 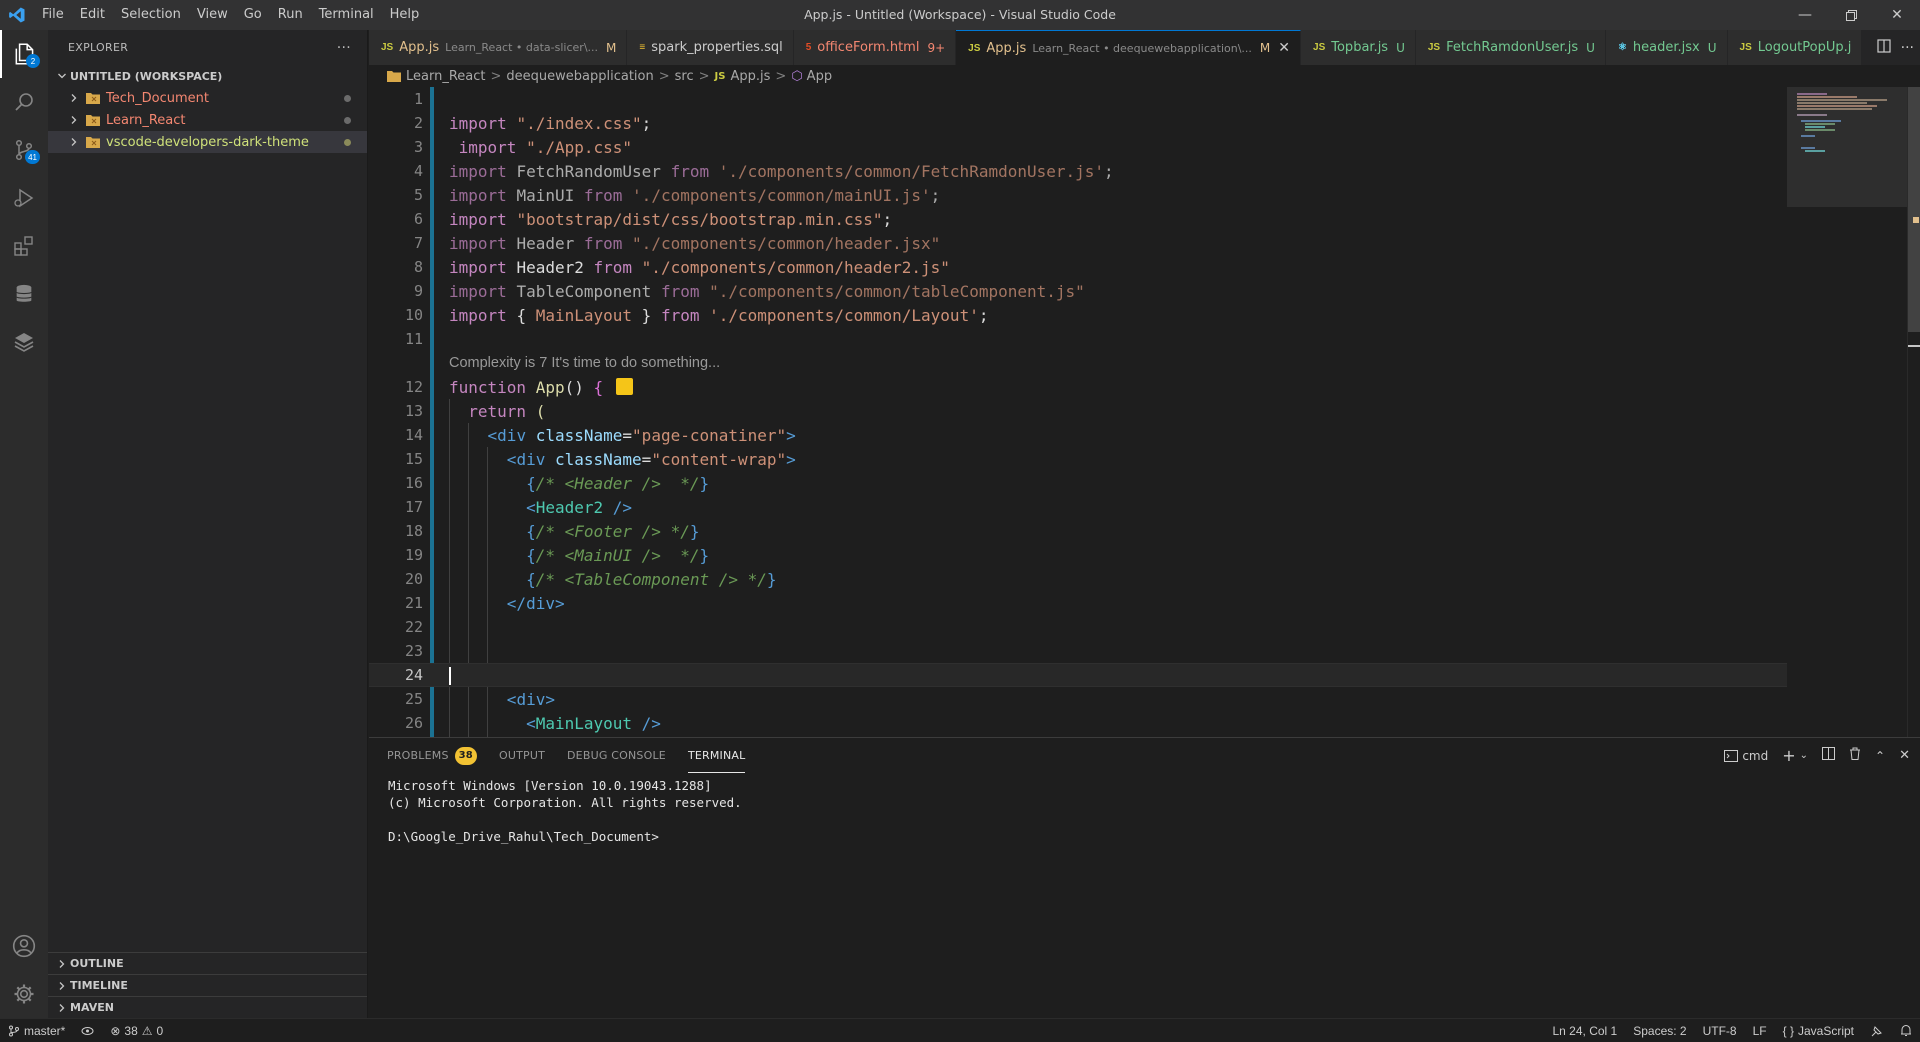 What do you see at coordinates (1851, 15) in the screenshot?
I see `restore-icon` at bounding box center [1851, 15].